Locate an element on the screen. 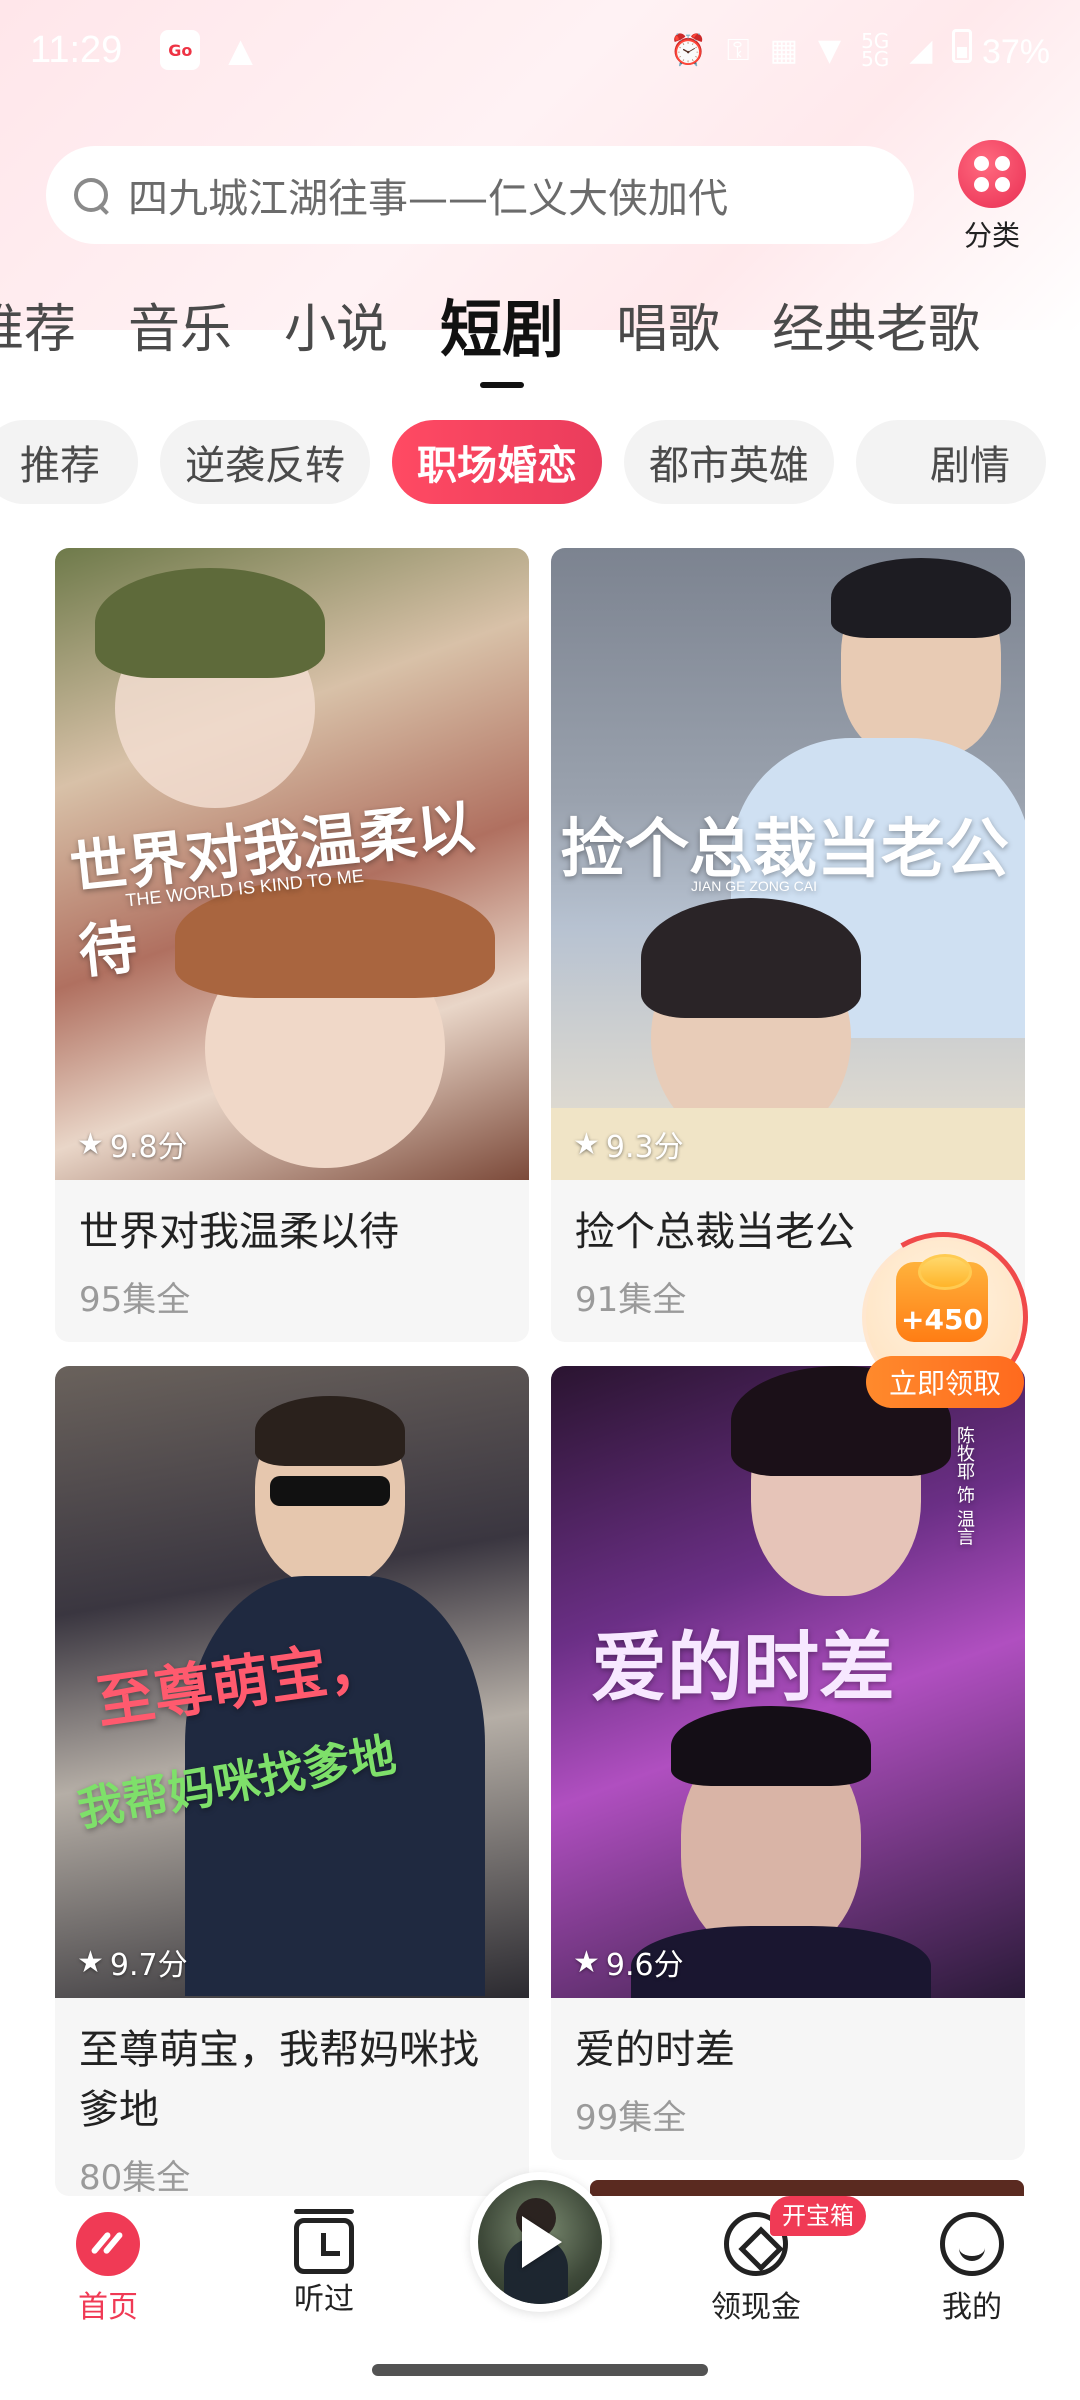 The image size is (1080, 2400). category-grid-icon is located at coordinates (992, 174).